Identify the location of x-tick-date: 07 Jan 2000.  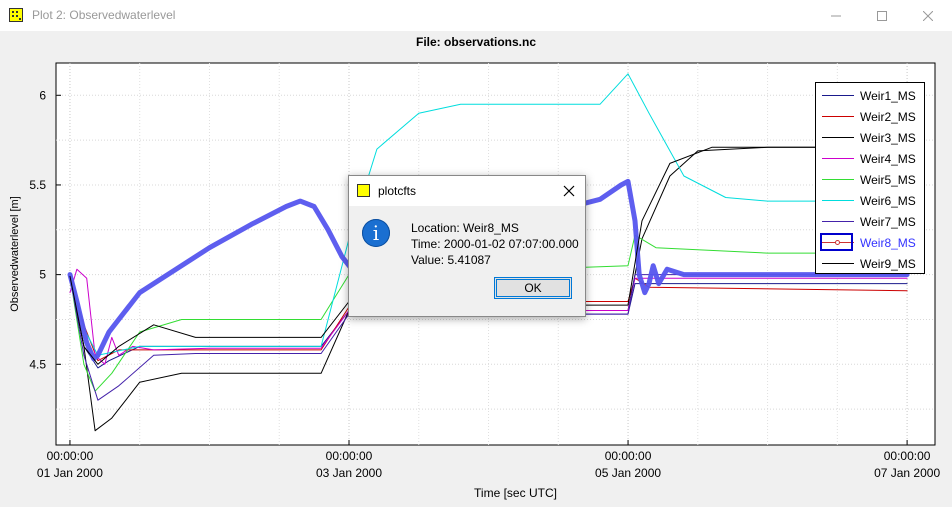
(907, 473).